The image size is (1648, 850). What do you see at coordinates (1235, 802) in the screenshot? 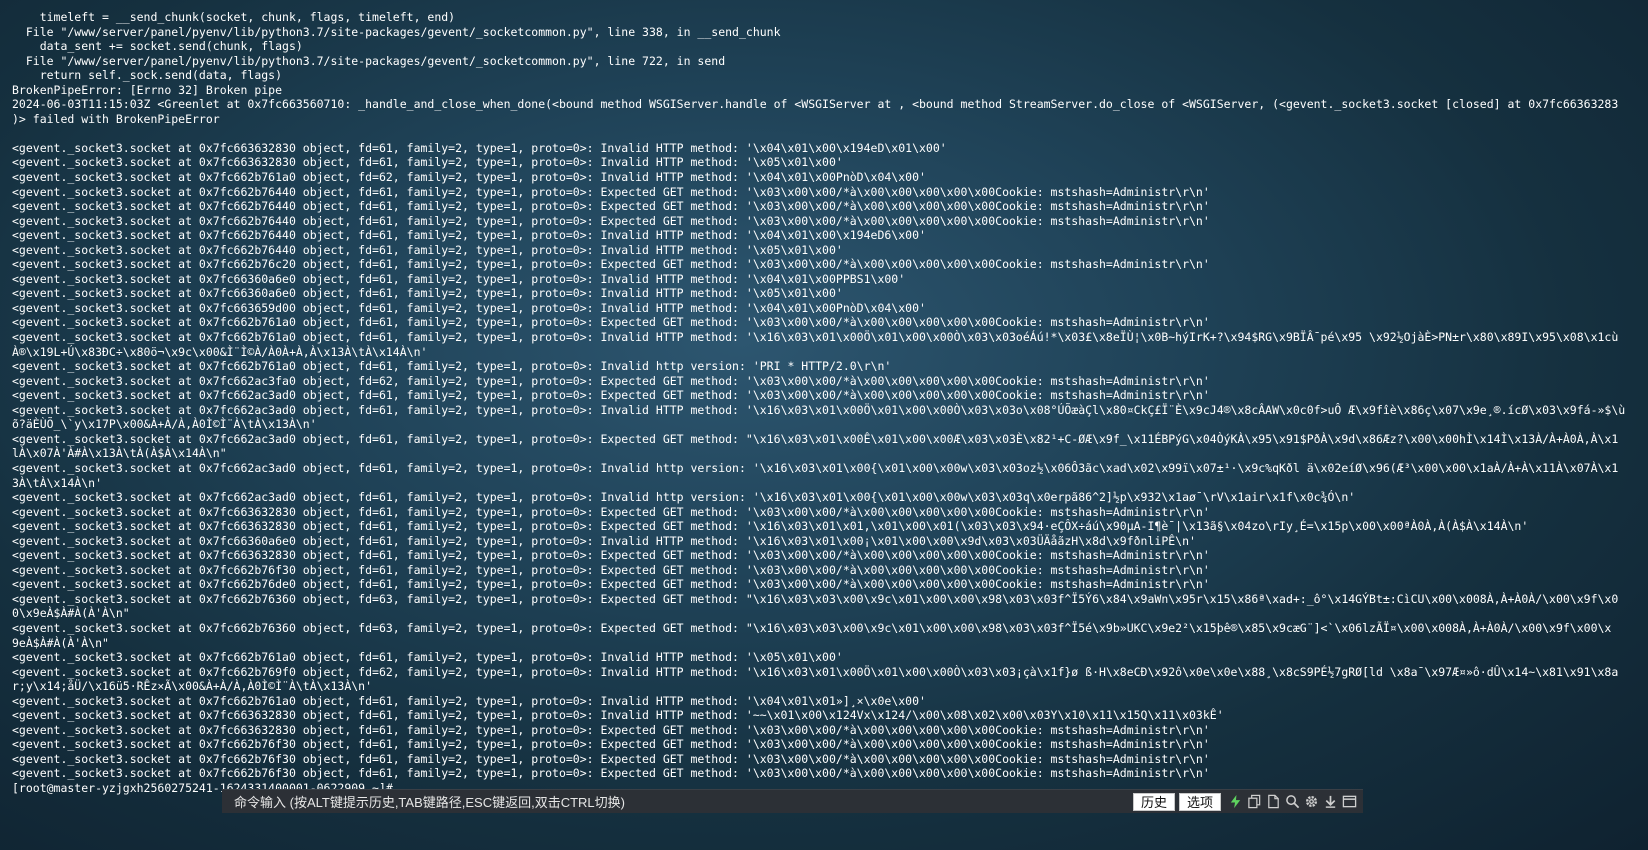
I see `lightning-icon` at bounding box center [1235, 802].